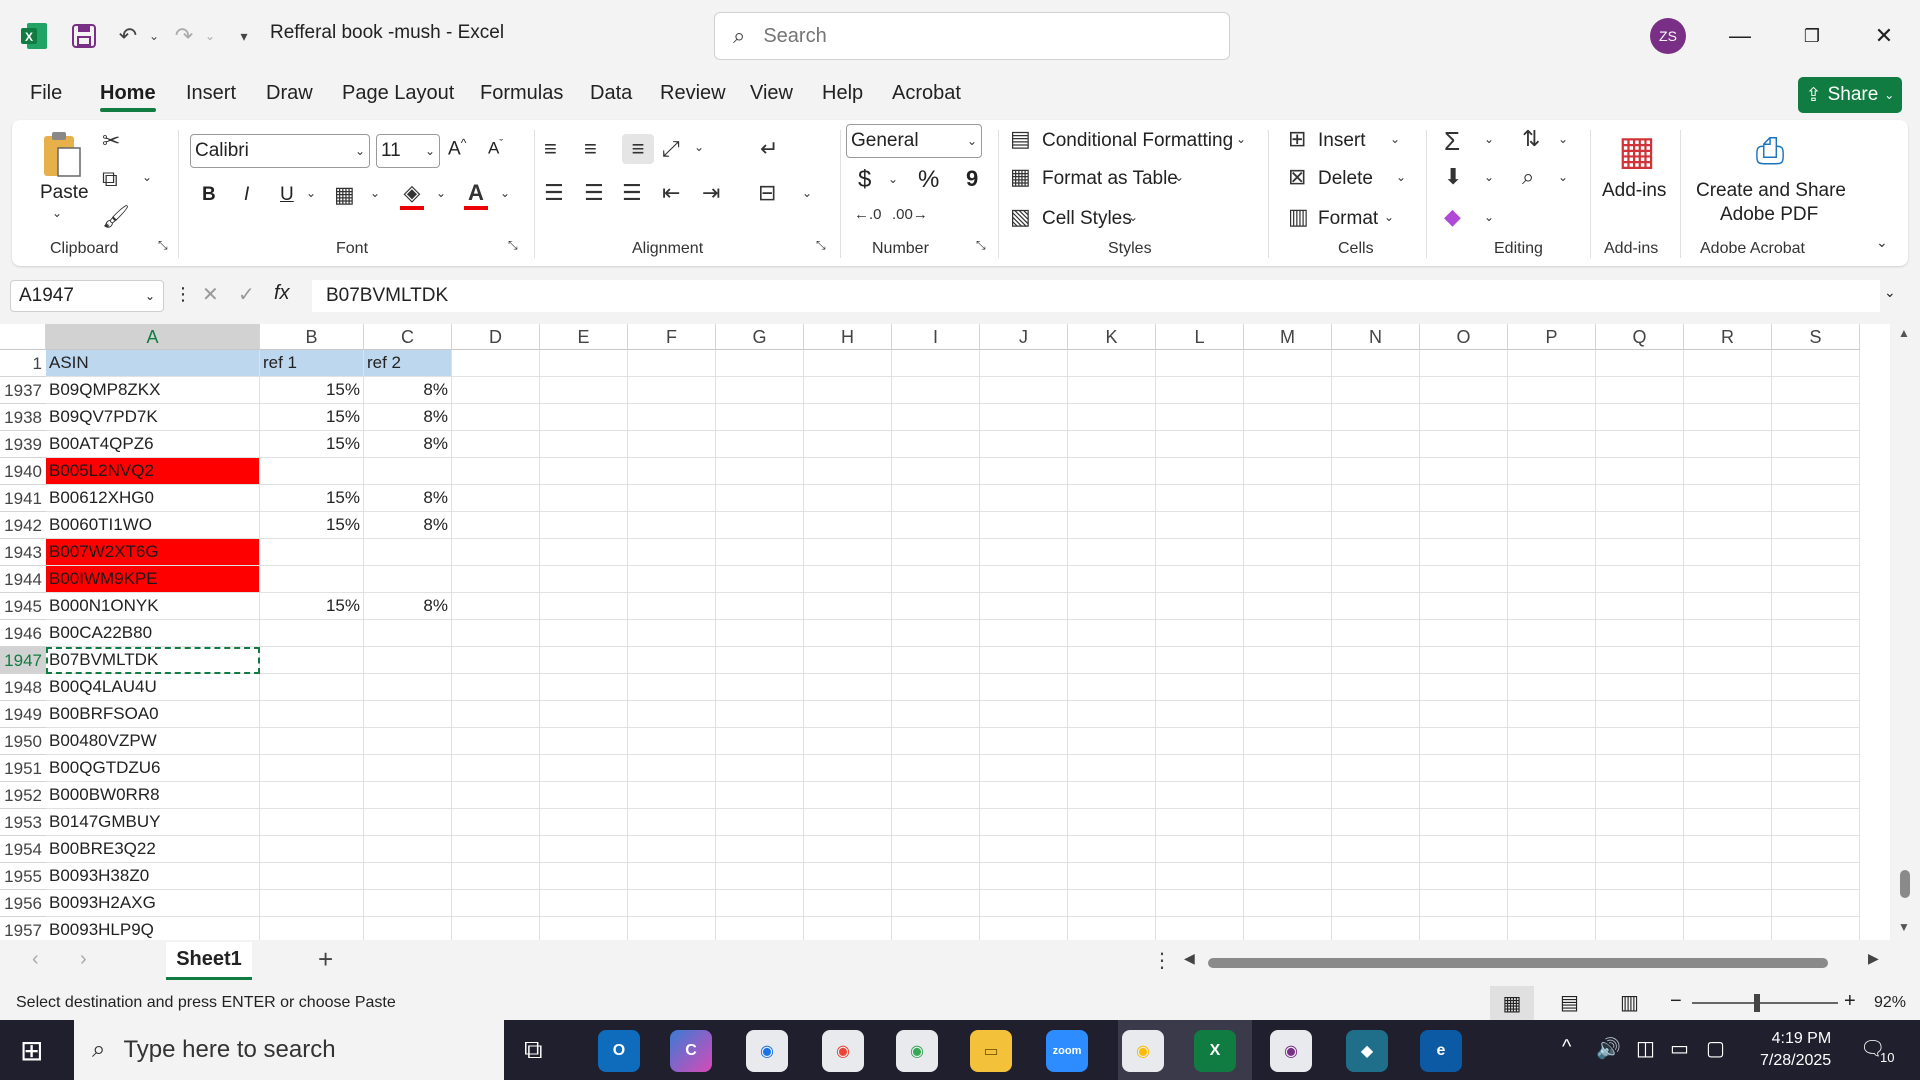 The width and height of the screenshot is (1920, 1080). I want to click on excel-taskbar-icon: X, so click(1215, 1051).